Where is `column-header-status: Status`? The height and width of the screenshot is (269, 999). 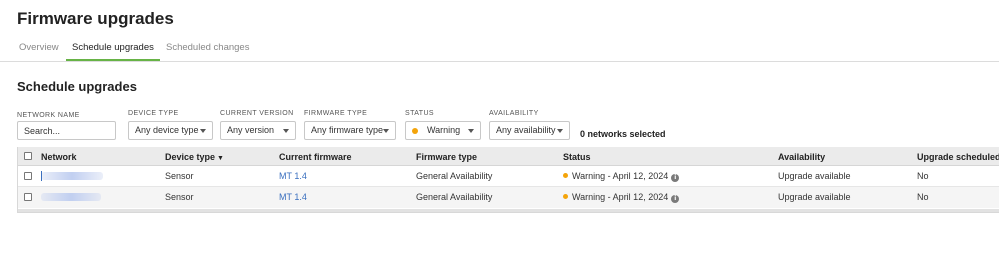 column-header-status: Status is located at coordinates (577, 157).